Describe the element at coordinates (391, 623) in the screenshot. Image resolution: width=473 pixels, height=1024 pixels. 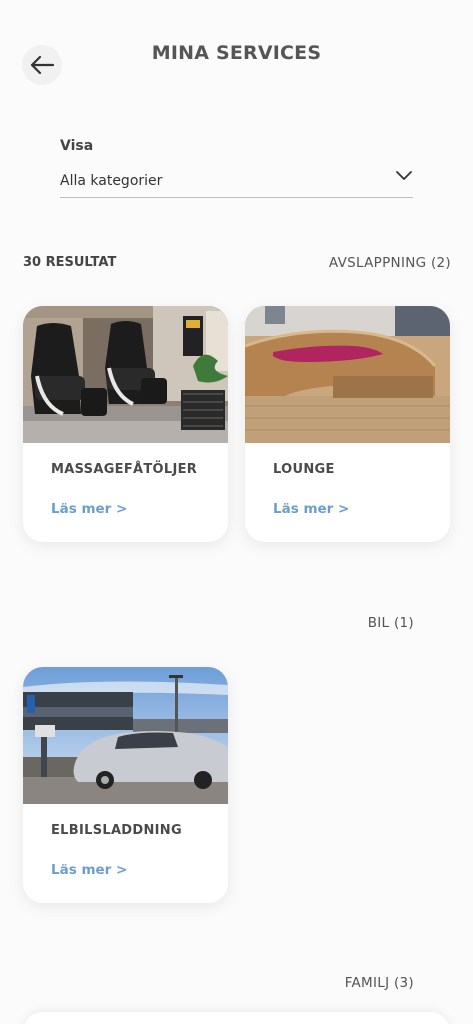
I see `section-label-bil: BIL (1)` at that location.